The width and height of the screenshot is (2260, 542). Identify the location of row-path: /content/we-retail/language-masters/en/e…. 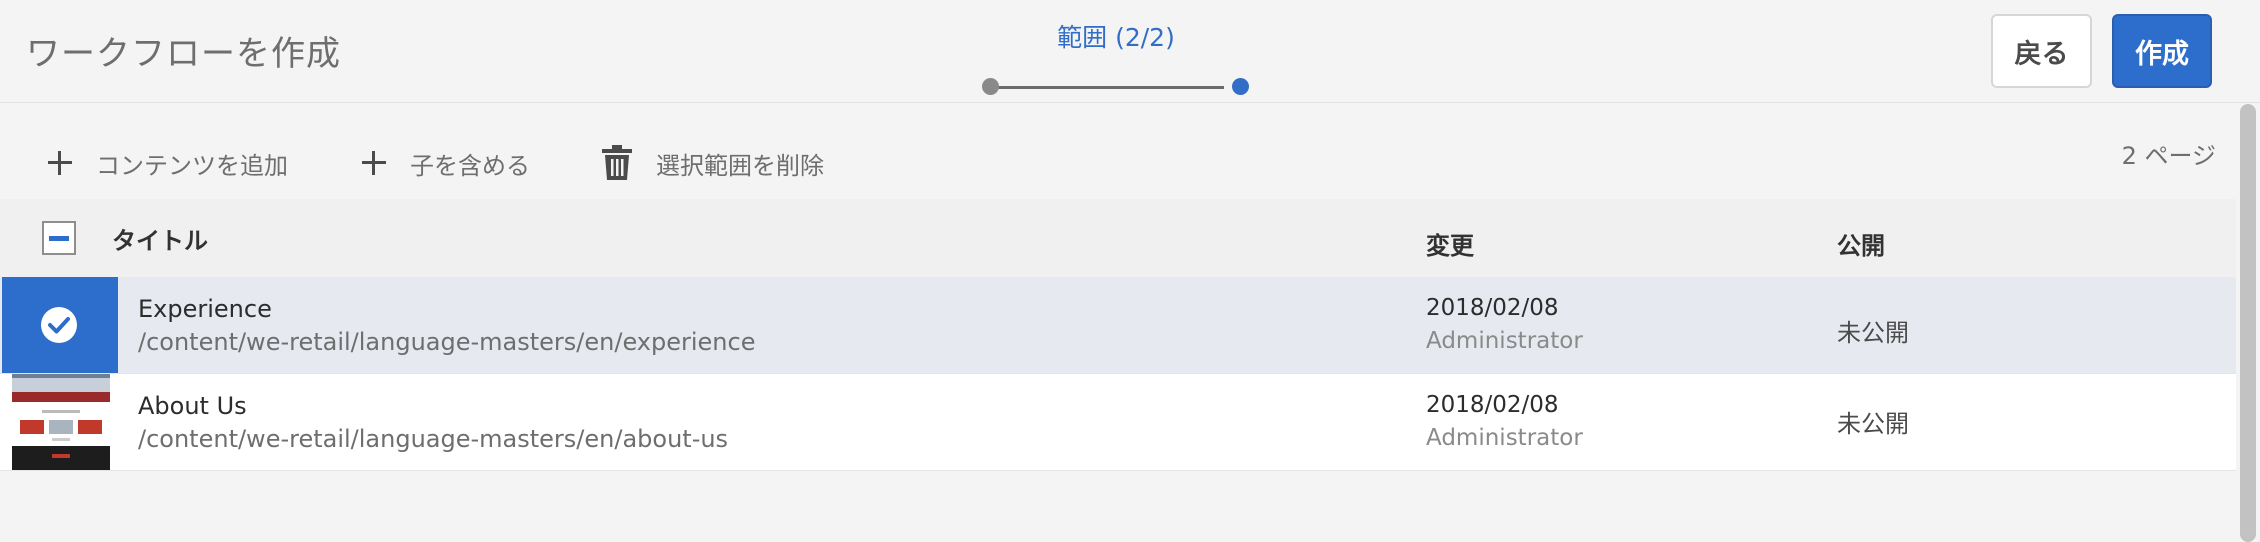
(447, 342).